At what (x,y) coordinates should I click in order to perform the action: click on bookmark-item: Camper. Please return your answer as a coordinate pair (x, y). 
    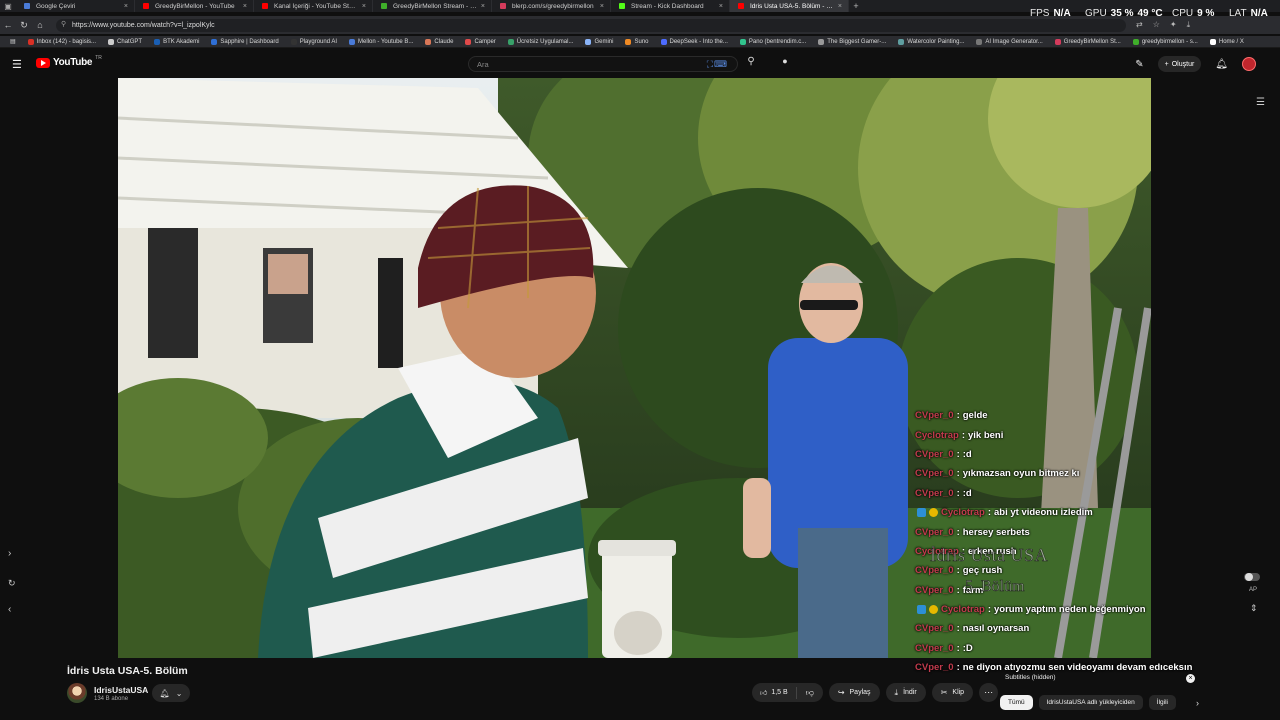
    Looking at the image, I should click on (480, 41).